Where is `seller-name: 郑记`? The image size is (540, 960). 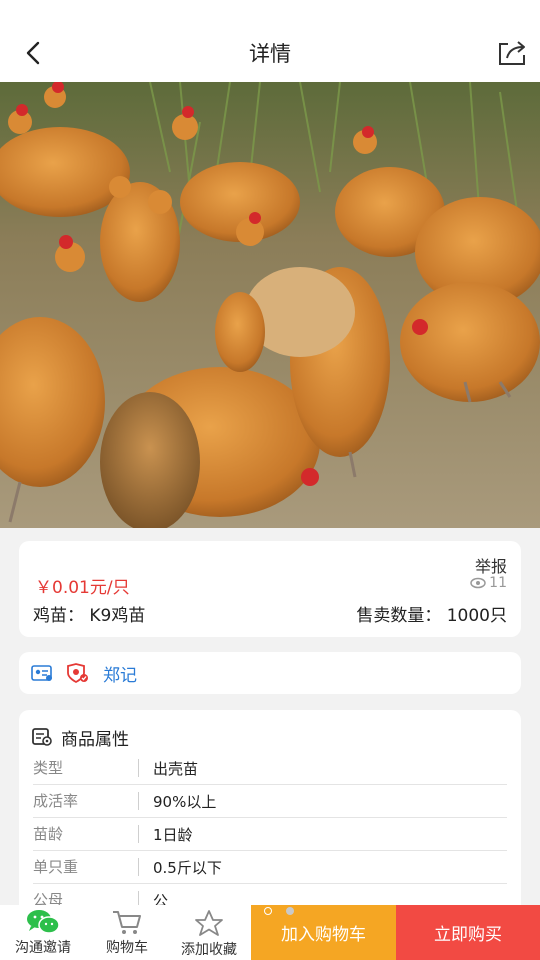
seller-name: 郑记 is located at coordinates (120, 673).